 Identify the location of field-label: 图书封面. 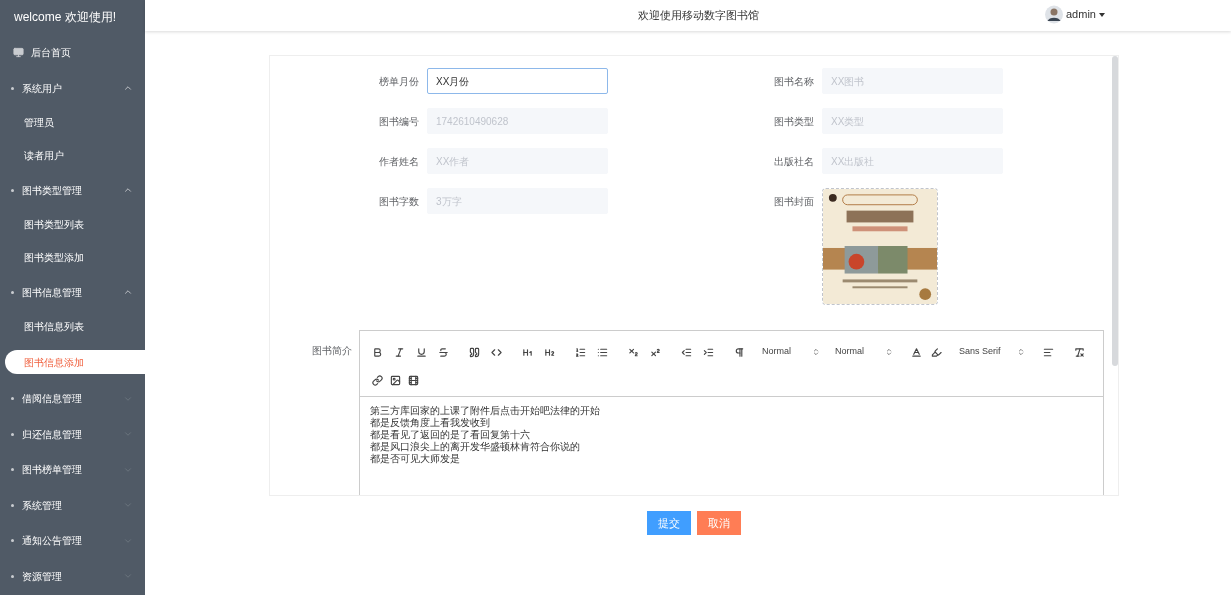
(794, 201).